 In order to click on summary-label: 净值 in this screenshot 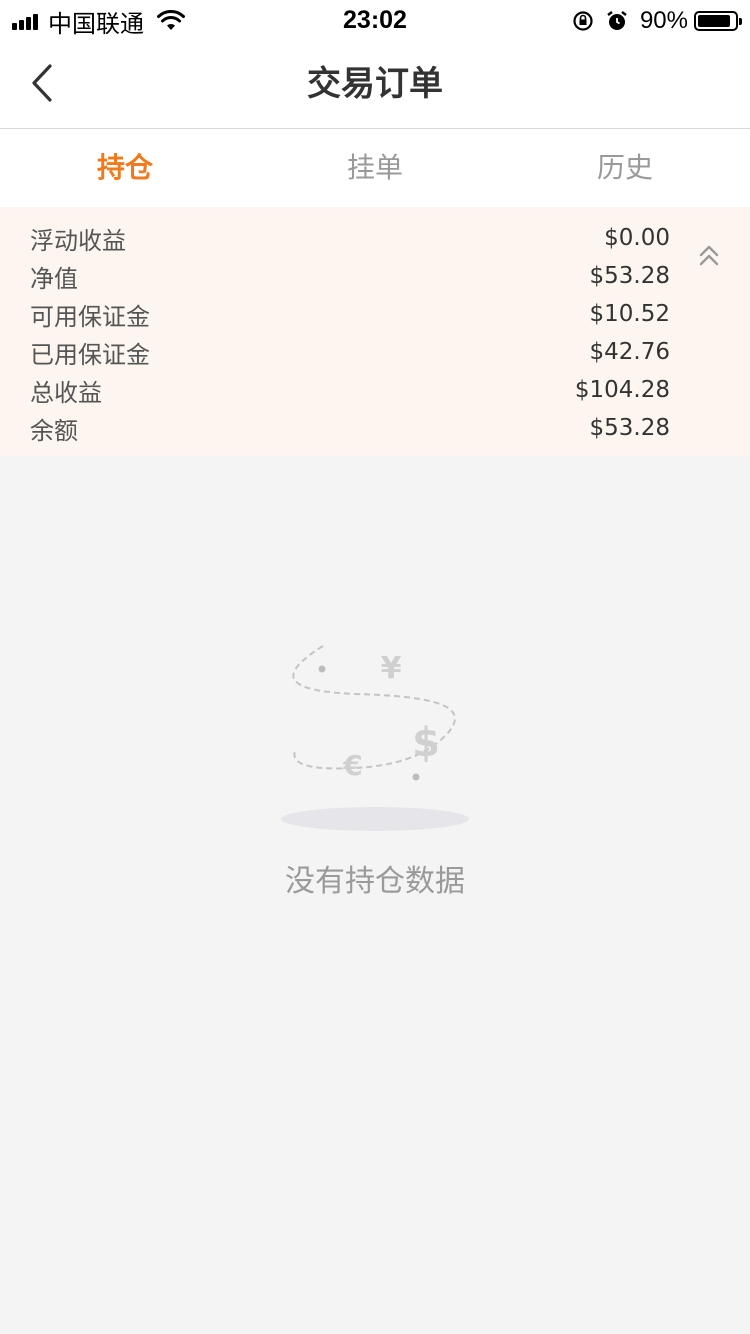, I will do `click(54, 278)`.